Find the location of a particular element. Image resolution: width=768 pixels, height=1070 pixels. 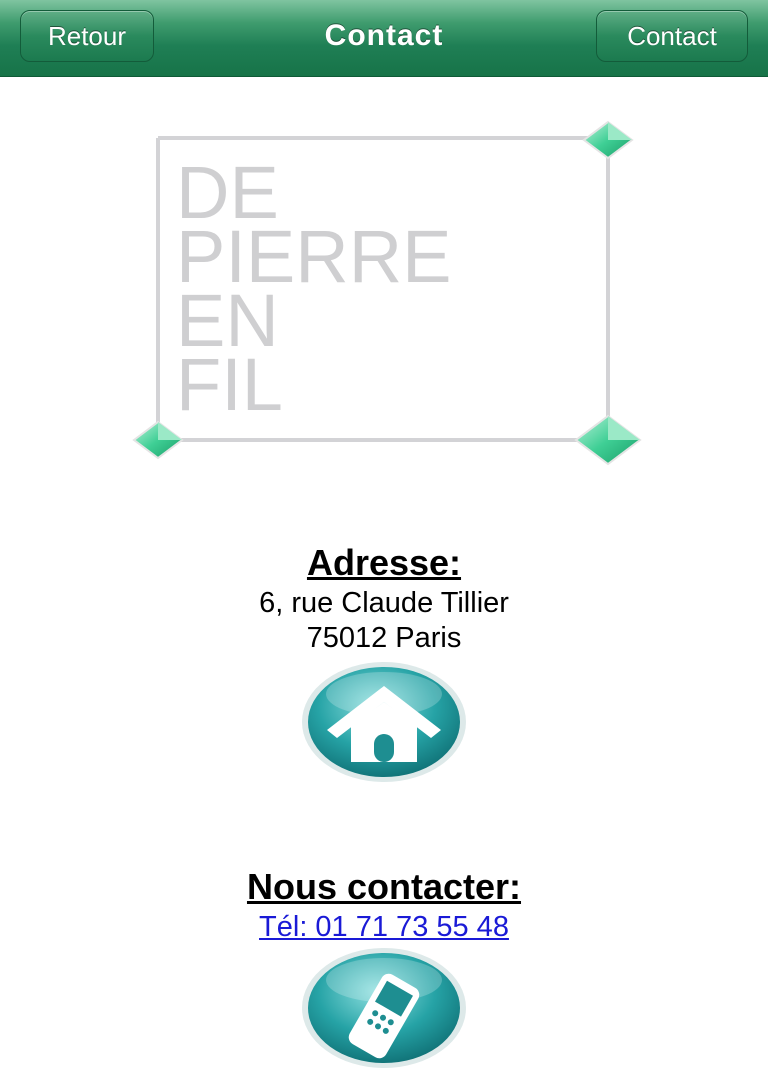

phone-link: Tél: 01 71 73 55 48 is located at coordinates (384, 927).